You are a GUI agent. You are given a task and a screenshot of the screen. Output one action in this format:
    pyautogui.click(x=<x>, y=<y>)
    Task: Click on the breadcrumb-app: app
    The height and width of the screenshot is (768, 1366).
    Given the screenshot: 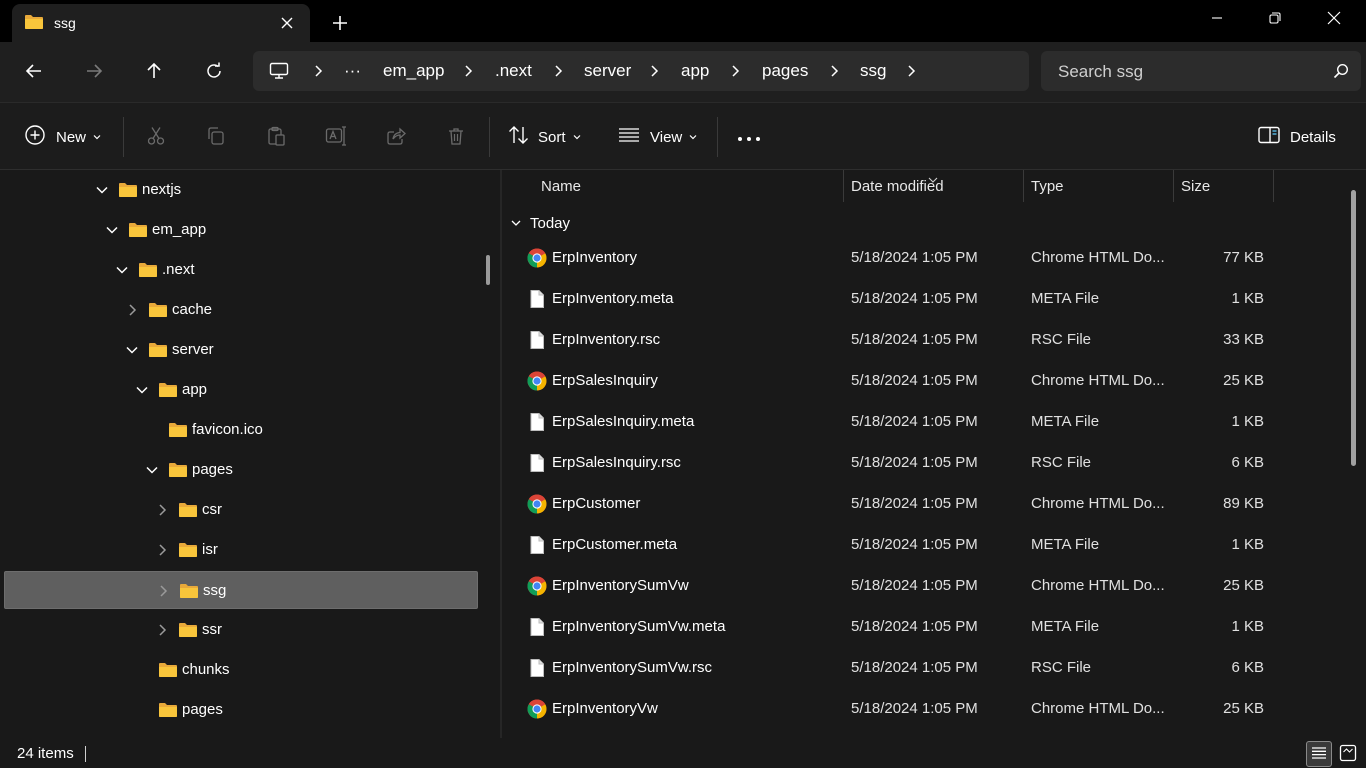 What is the action you would take?
    pyautogui.click(x=695, y=71)
    